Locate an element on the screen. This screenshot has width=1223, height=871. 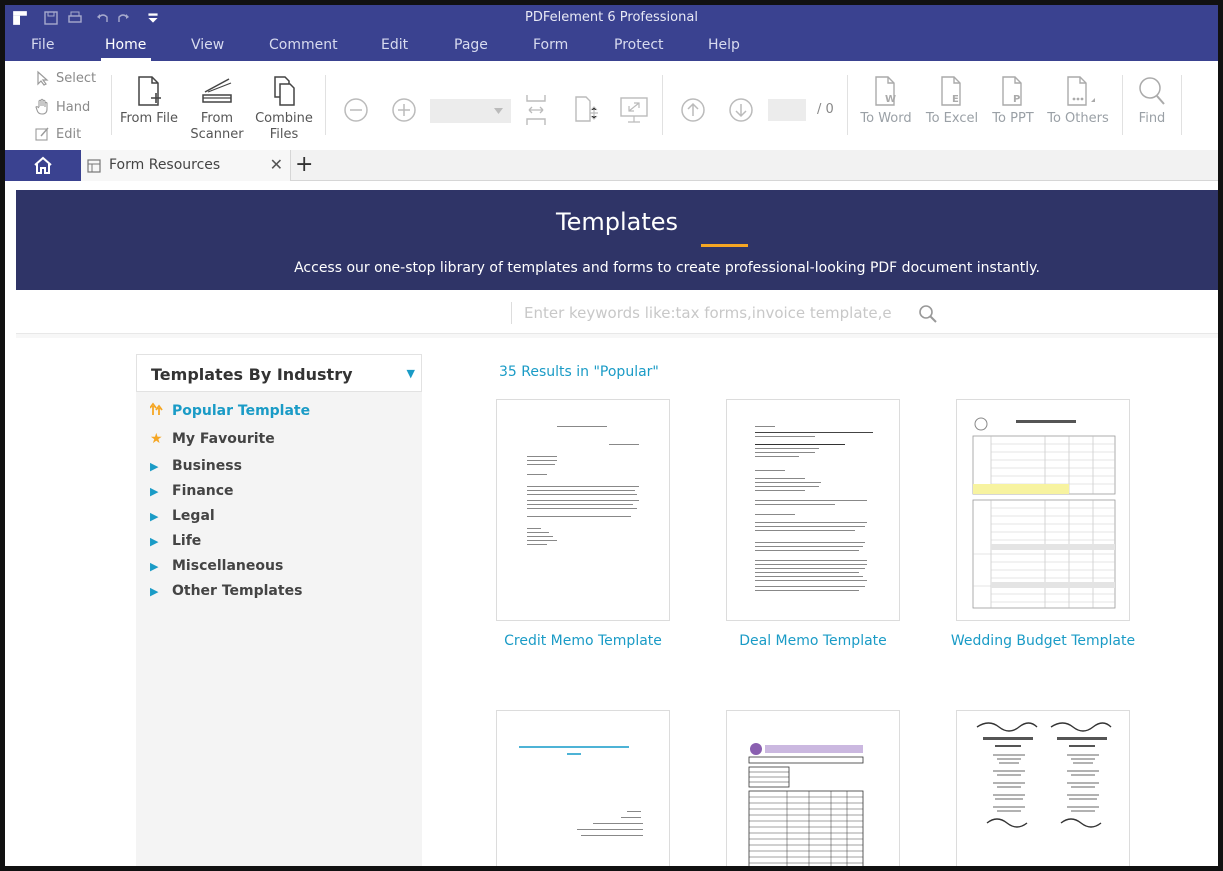
sidebar-item-label: My Favourite is located at coordinates (223, 439).